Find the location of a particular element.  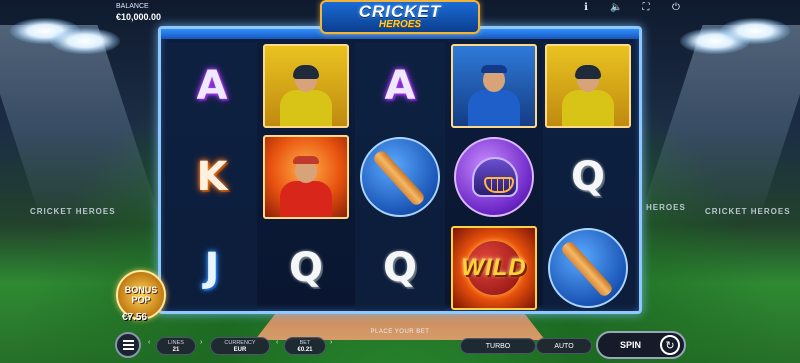

symbol-j: J is located at coordinates (212, 267).